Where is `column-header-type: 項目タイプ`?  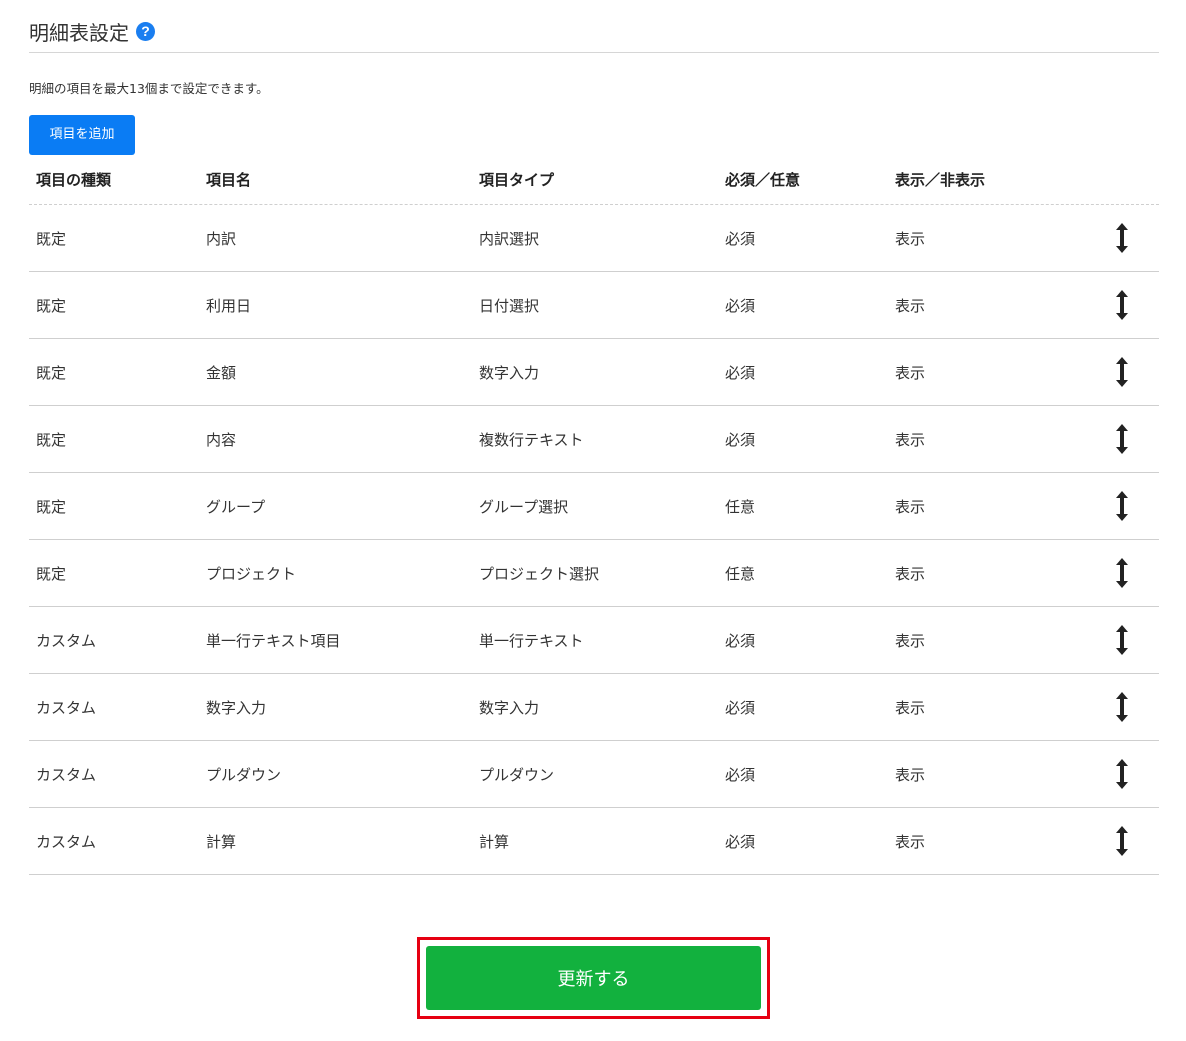
column-header-type: 項目タイプ is located at coordinates (517, 180).